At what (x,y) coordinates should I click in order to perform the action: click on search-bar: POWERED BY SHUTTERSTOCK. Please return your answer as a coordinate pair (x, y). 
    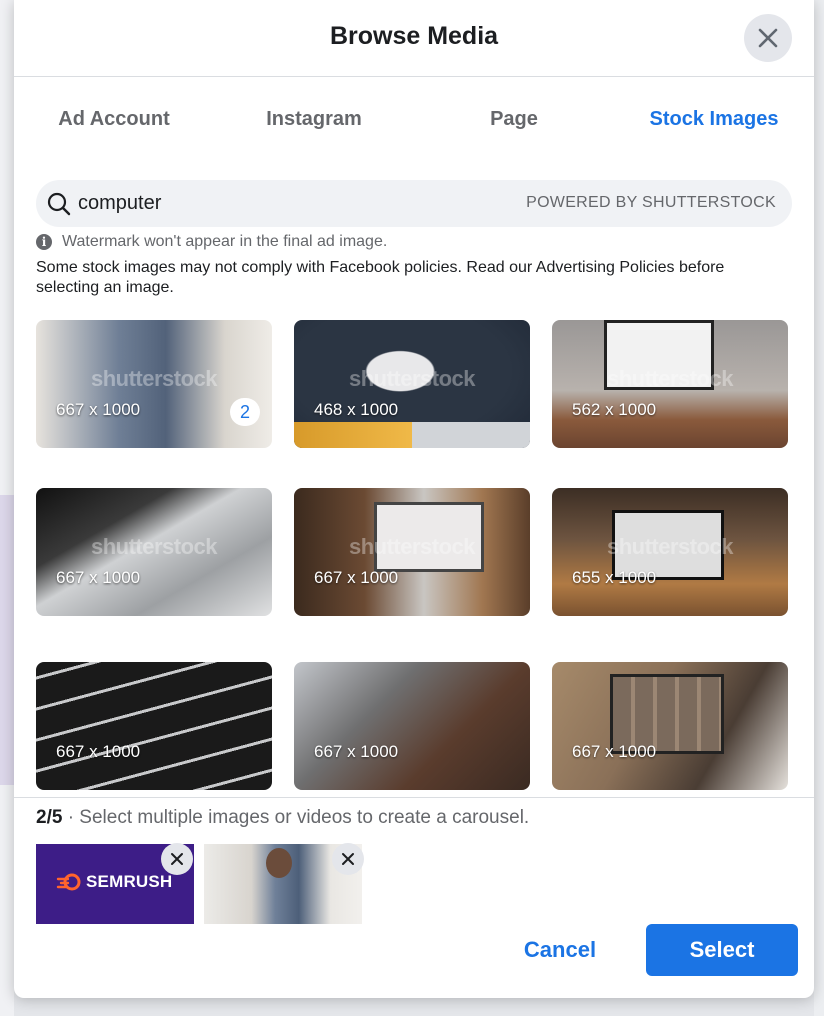
    Looking at the image, I should click on (414, 203).